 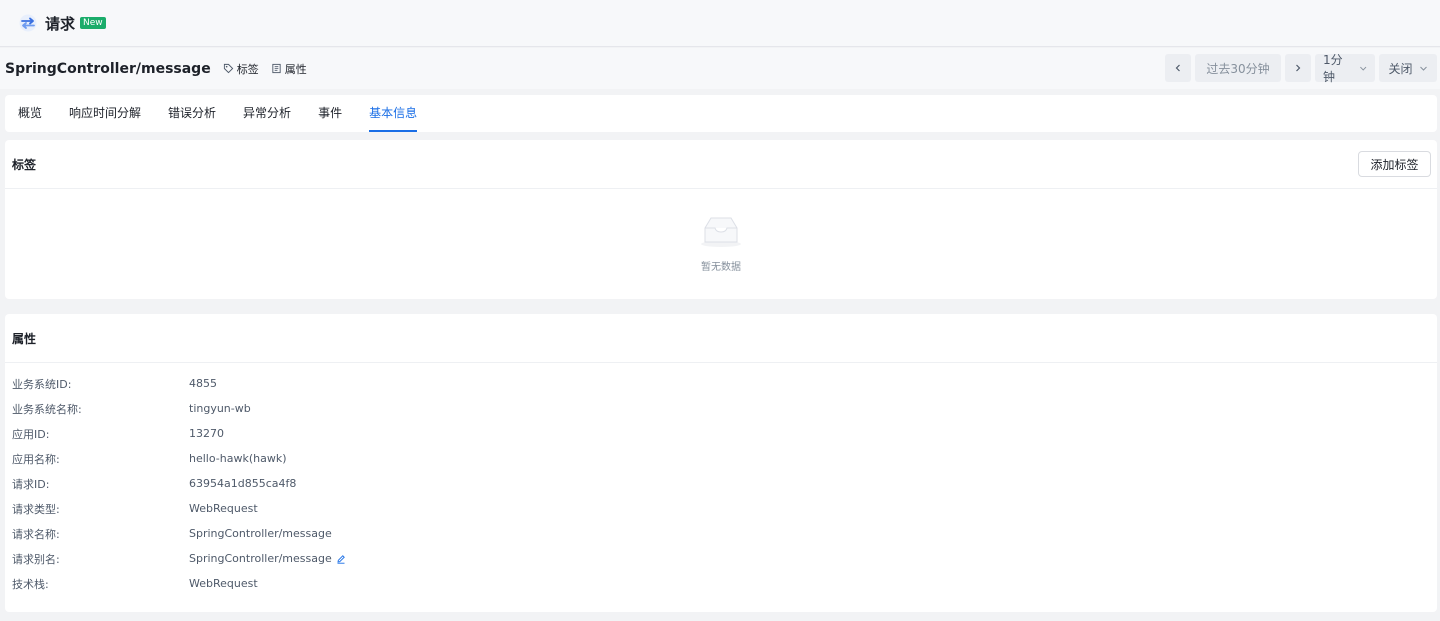 I want to click on time-controls: 过去30分钟 1分钟 关闭, so click(x=1301, y=68).